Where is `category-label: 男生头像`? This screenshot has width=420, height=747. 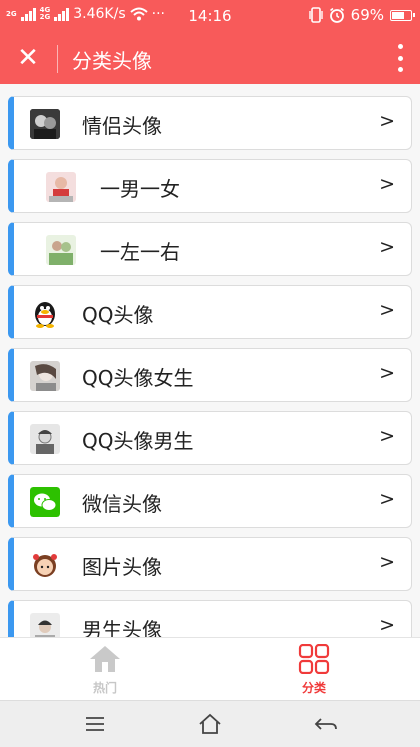
category-label: 男生头像 is located at coordinates (122, 627).